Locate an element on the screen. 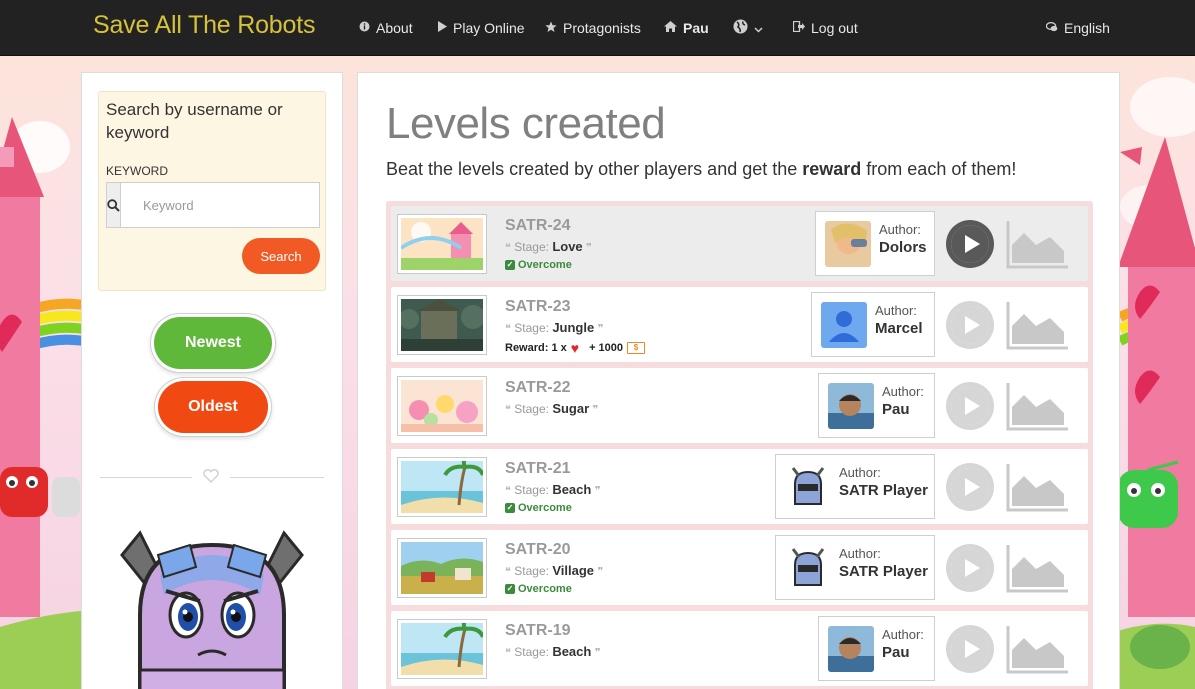 This screenshot has width=1195, height=689. level-name: SATR-23 is located at coordinates (538, 307).